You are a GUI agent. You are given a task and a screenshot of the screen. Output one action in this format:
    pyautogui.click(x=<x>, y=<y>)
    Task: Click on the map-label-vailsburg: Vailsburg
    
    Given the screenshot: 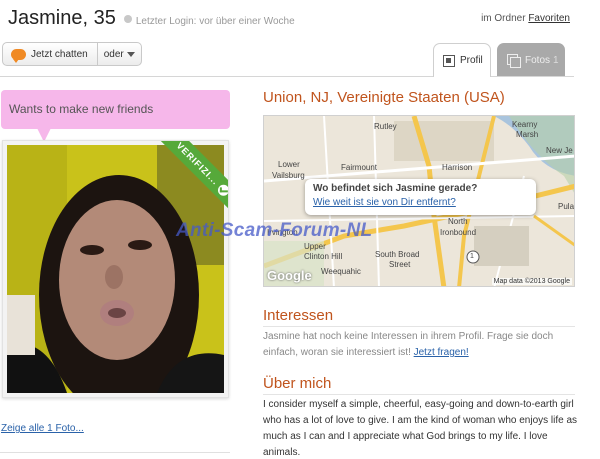 What is the action you would take?
    pyautogui.click(x=288, y=175)
    